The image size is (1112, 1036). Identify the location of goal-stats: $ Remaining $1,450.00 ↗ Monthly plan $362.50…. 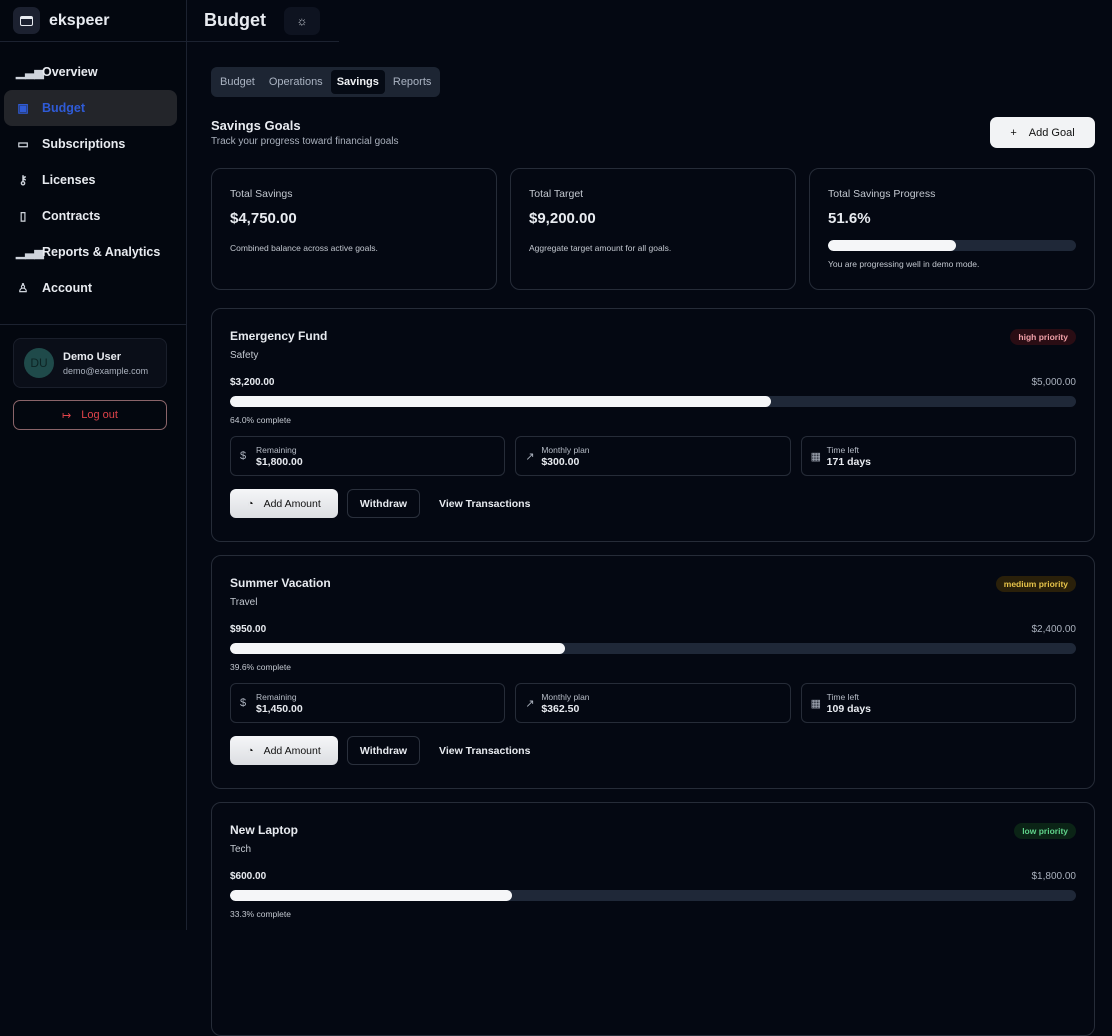
(653, 703).